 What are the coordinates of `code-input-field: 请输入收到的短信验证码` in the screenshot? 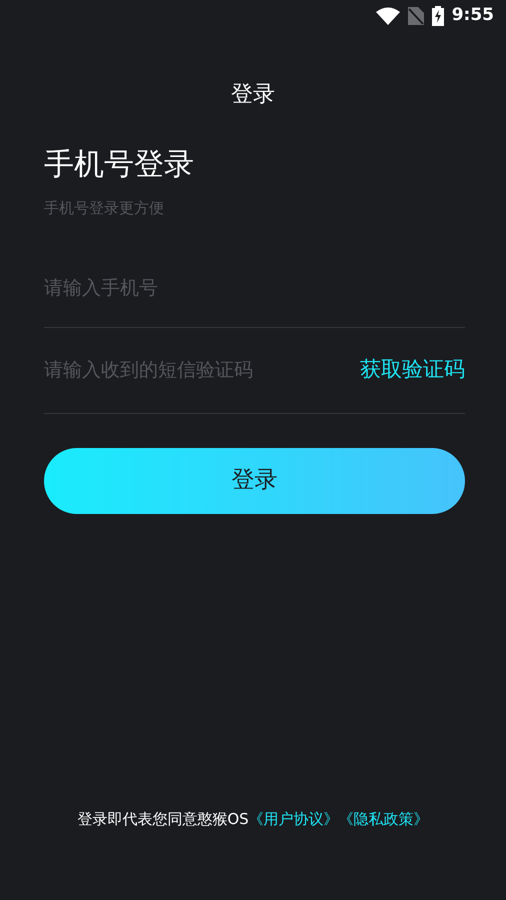 It's located at (202, 370).